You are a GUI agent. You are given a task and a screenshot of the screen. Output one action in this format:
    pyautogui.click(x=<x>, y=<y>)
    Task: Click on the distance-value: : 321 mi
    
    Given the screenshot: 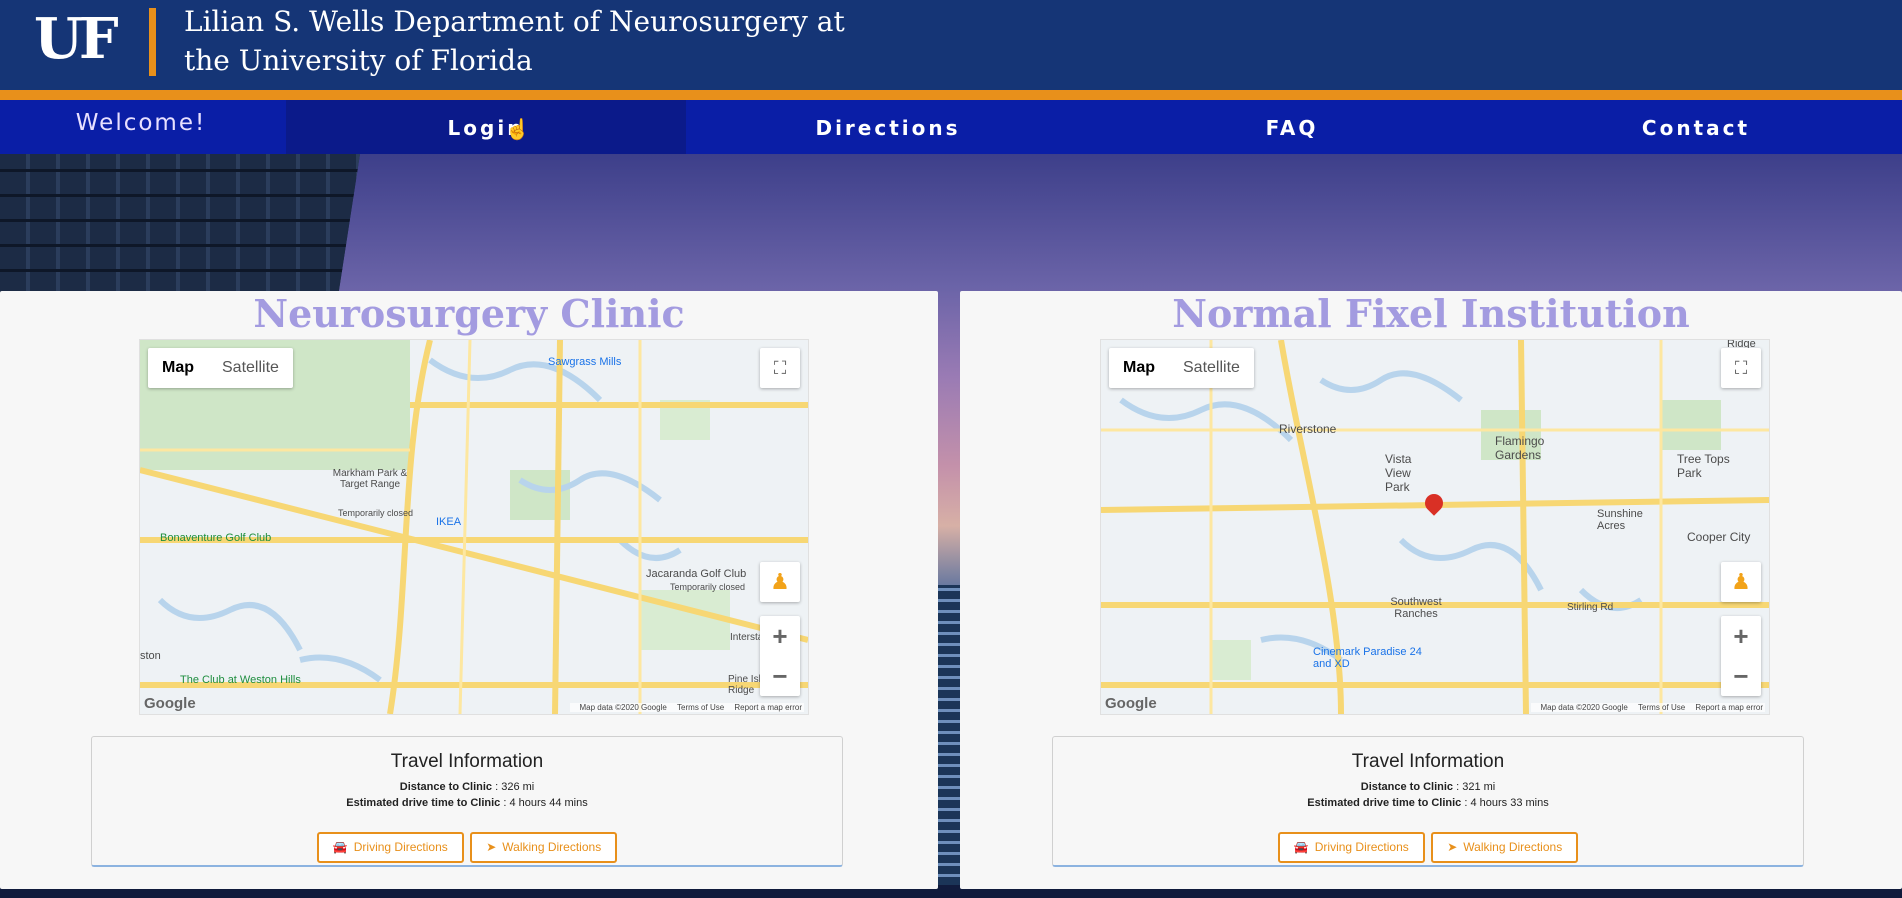 What is the action you would take?
    pyautogui.click(x=1476, y=787)
    